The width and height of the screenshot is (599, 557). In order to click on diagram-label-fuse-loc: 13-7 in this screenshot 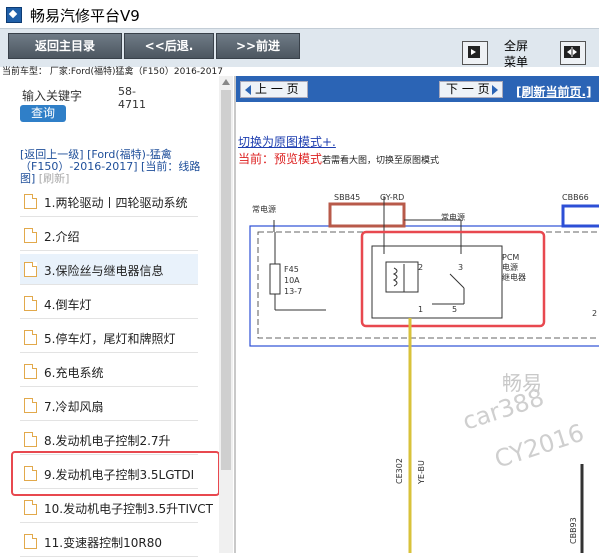, I will do `click(293, 291)`.